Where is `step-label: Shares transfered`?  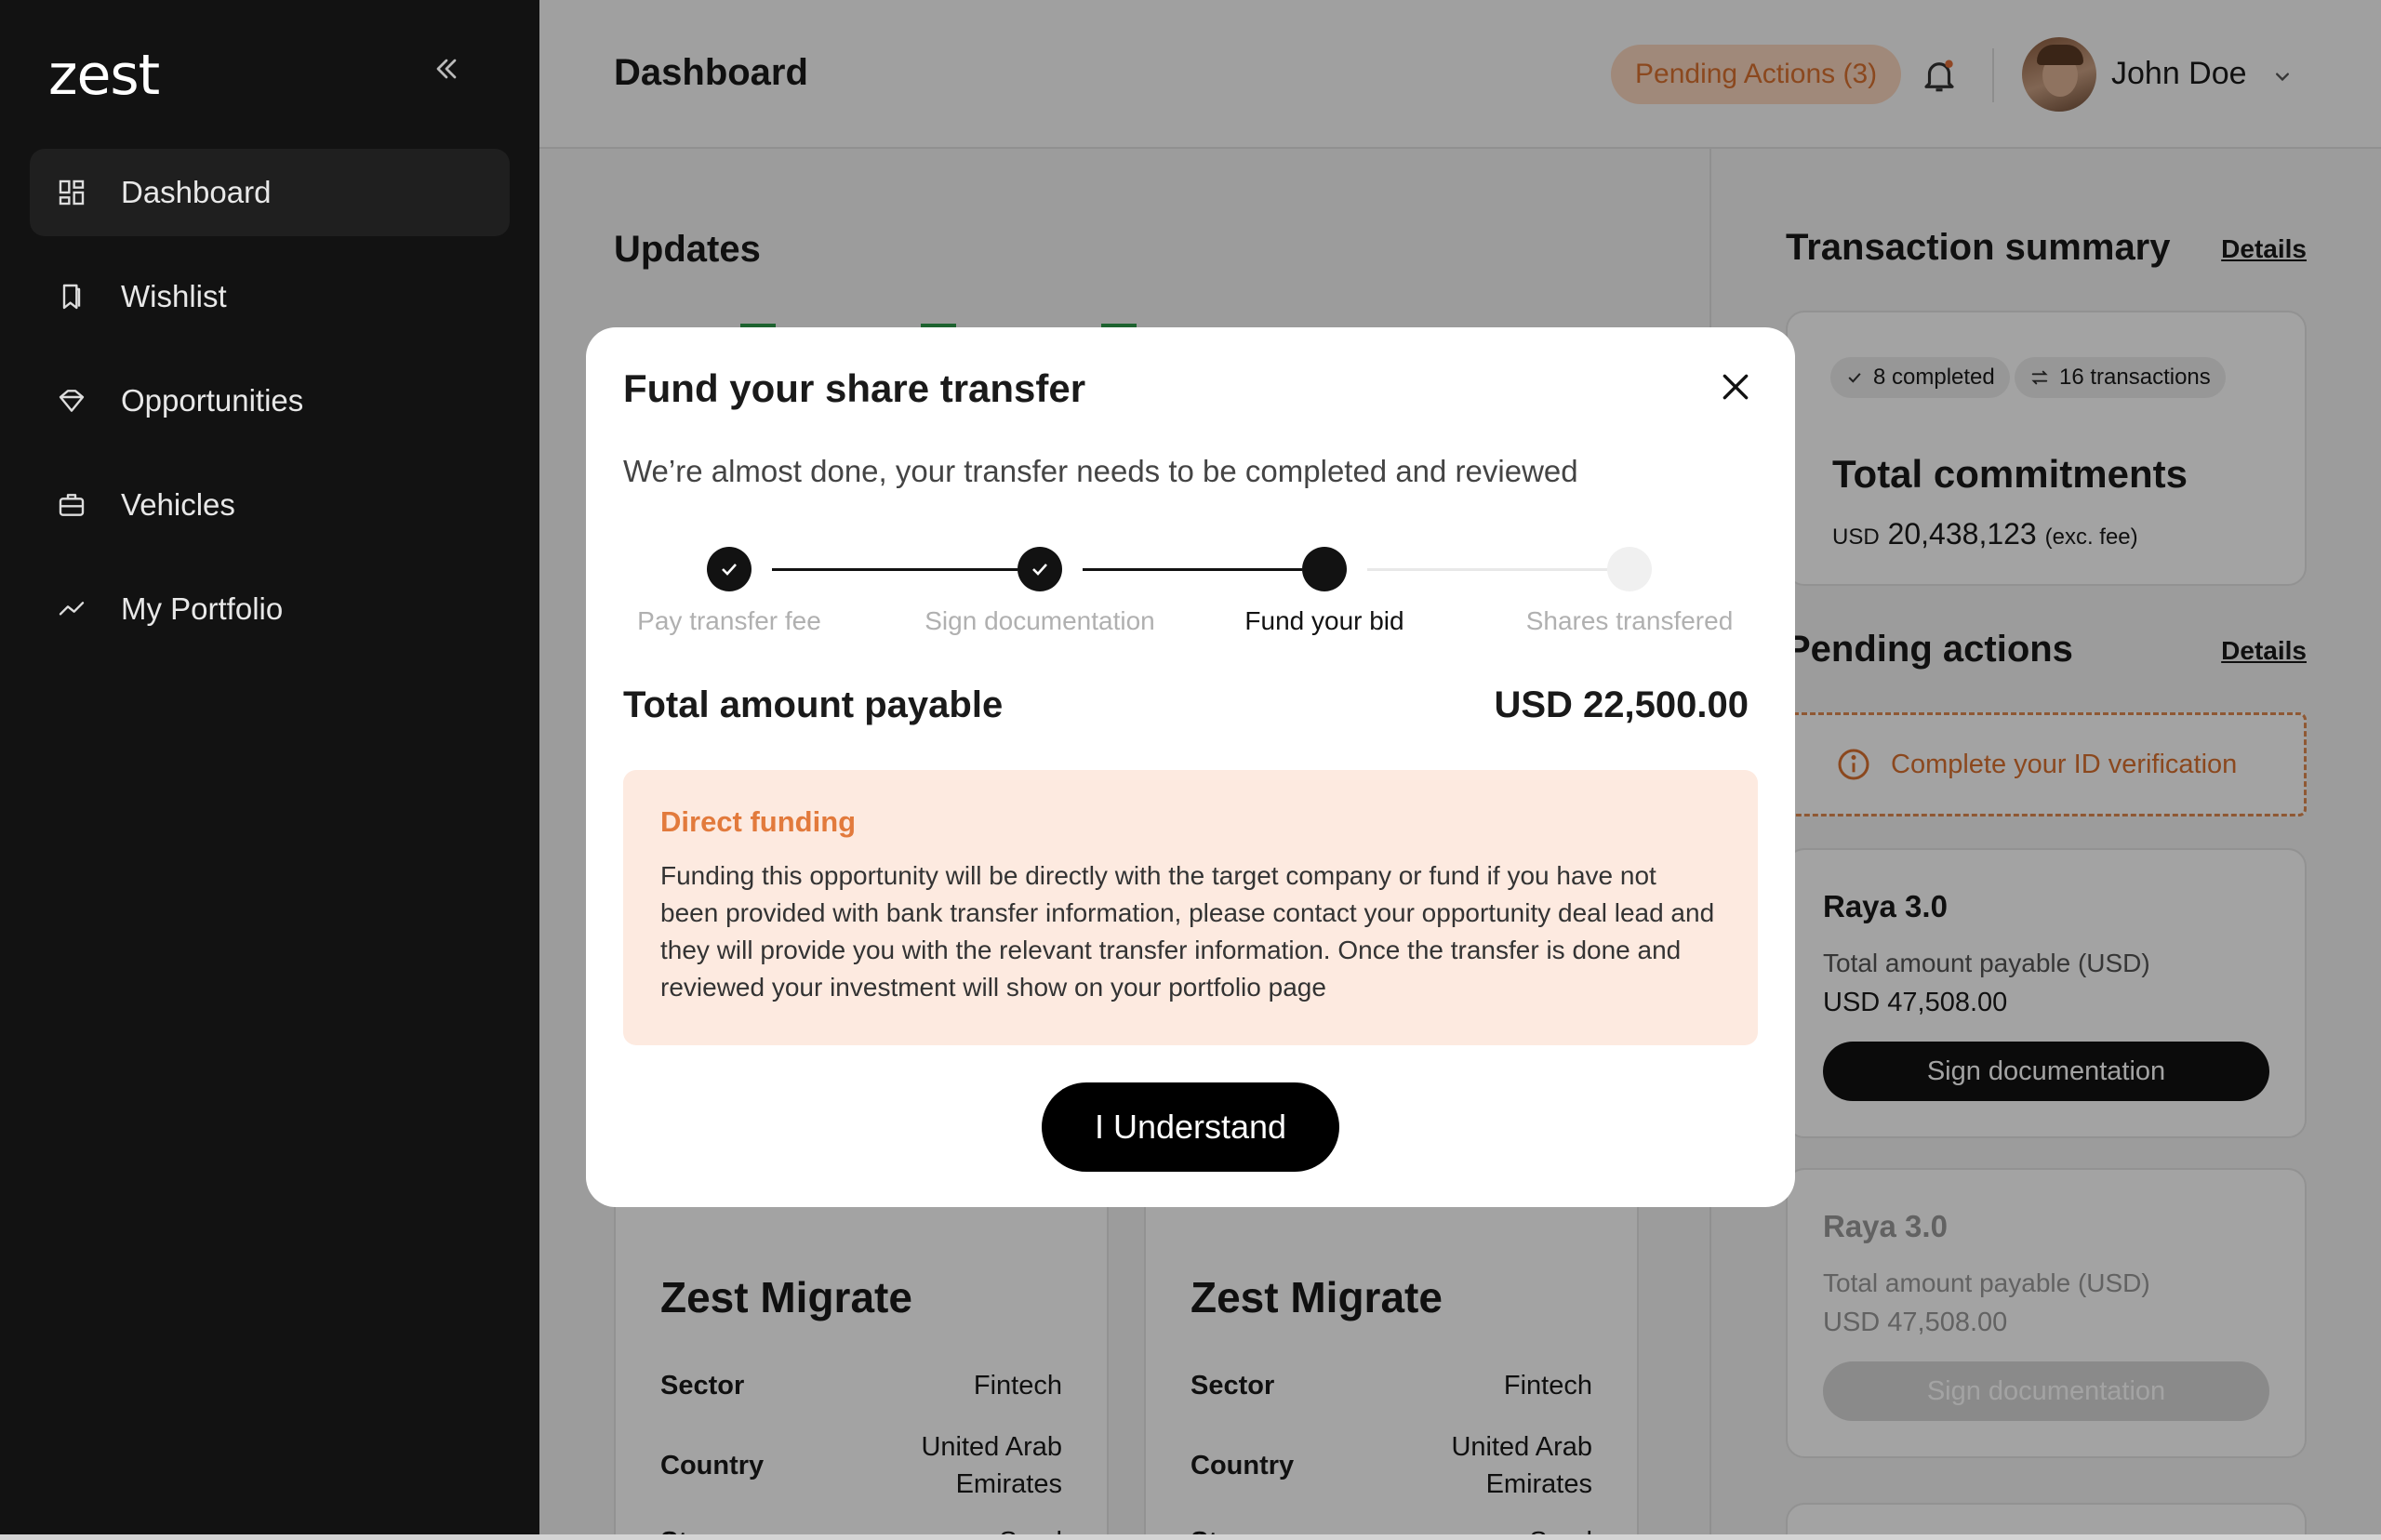
step-label: Shares transfered is located at coordinates (1629, 620).